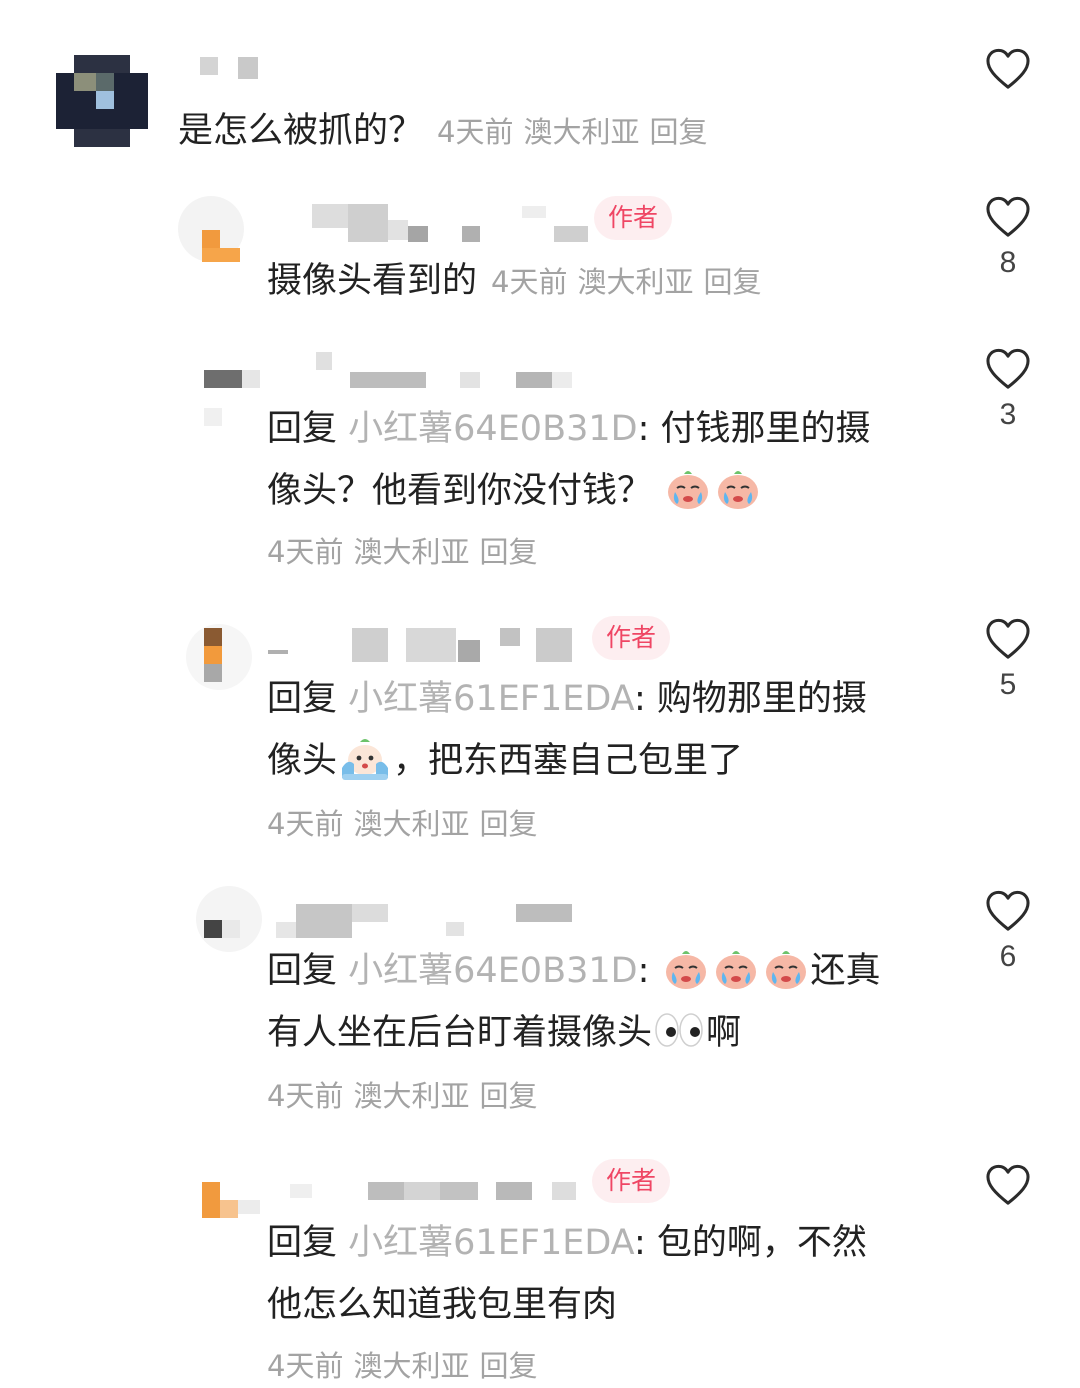  What do you see at coordinates (679, 1030) in the screenshot?
I see `eyes-emoji-icon` at bounding box center [679, 1030].